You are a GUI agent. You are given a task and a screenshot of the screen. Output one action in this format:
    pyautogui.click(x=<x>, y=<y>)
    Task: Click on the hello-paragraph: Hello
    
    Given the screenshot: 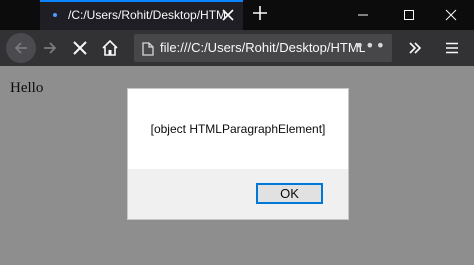 What is the action you would take?
    pyautogui.click(x=27, y=88)
    